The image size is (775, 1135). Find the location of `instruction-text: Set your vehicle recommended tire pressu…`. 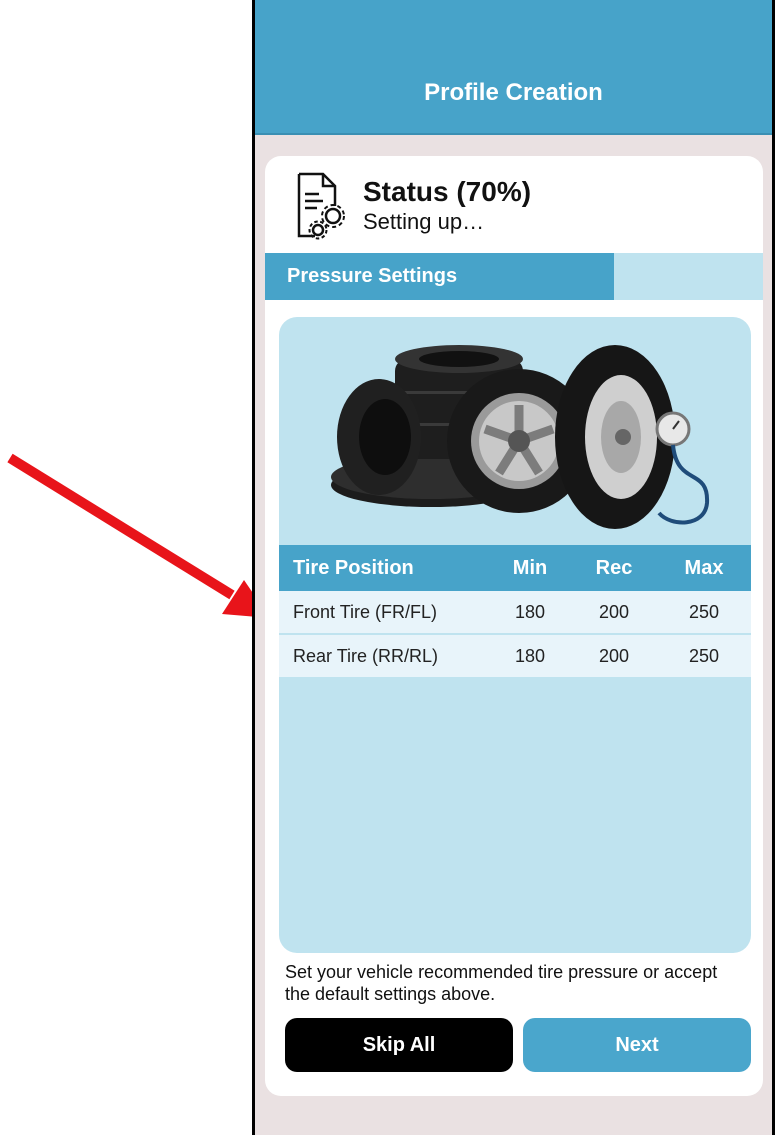

instruction-text: Set your vehicle recommended tire pressu… is located at coordinates (501, 983).